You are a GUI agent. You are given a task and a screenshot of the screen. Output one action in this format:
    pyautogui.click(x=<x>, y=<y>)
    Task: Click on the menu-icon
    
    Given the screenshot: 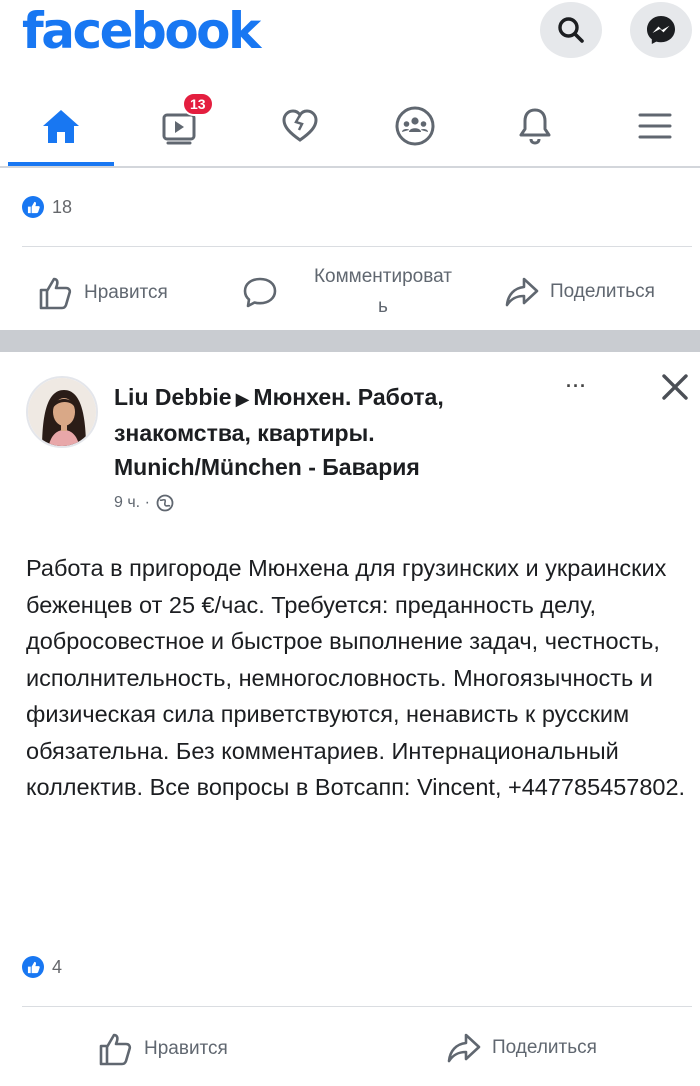 What is the action you would take?
    pyautogui.click(x=655, y=126)
    